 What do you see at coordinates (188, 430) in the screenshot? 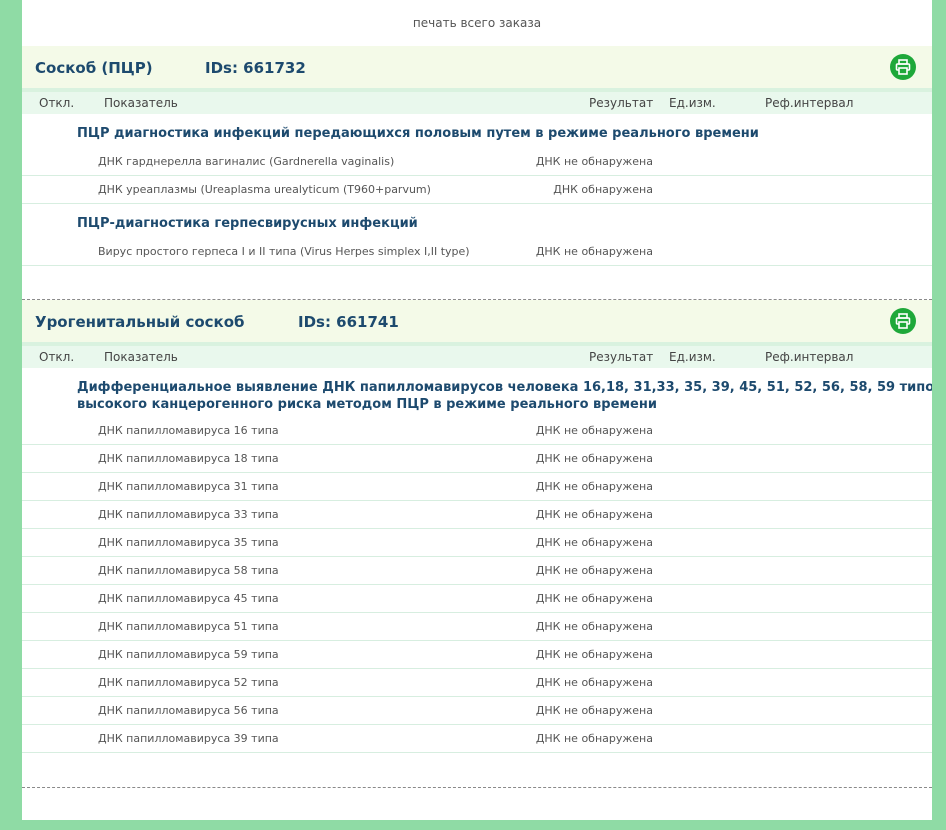
I see `row-indicator: ДНК папилломавируса 16 типа` at bounding box center [188, 430].